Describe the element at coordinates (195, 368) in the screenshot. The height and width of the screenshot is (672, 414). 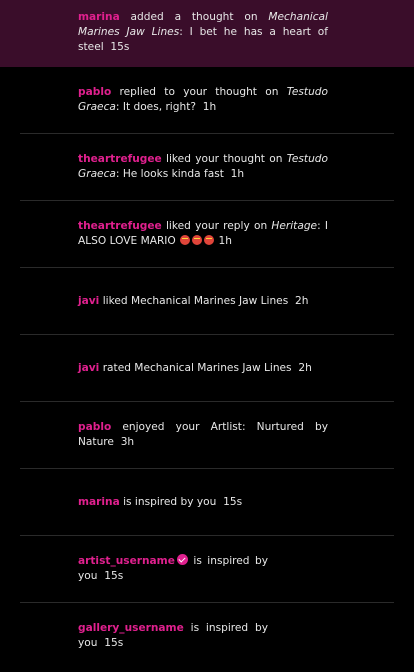
I see `action-text: rated Mechanical Marines Jaw Lines` at that location.